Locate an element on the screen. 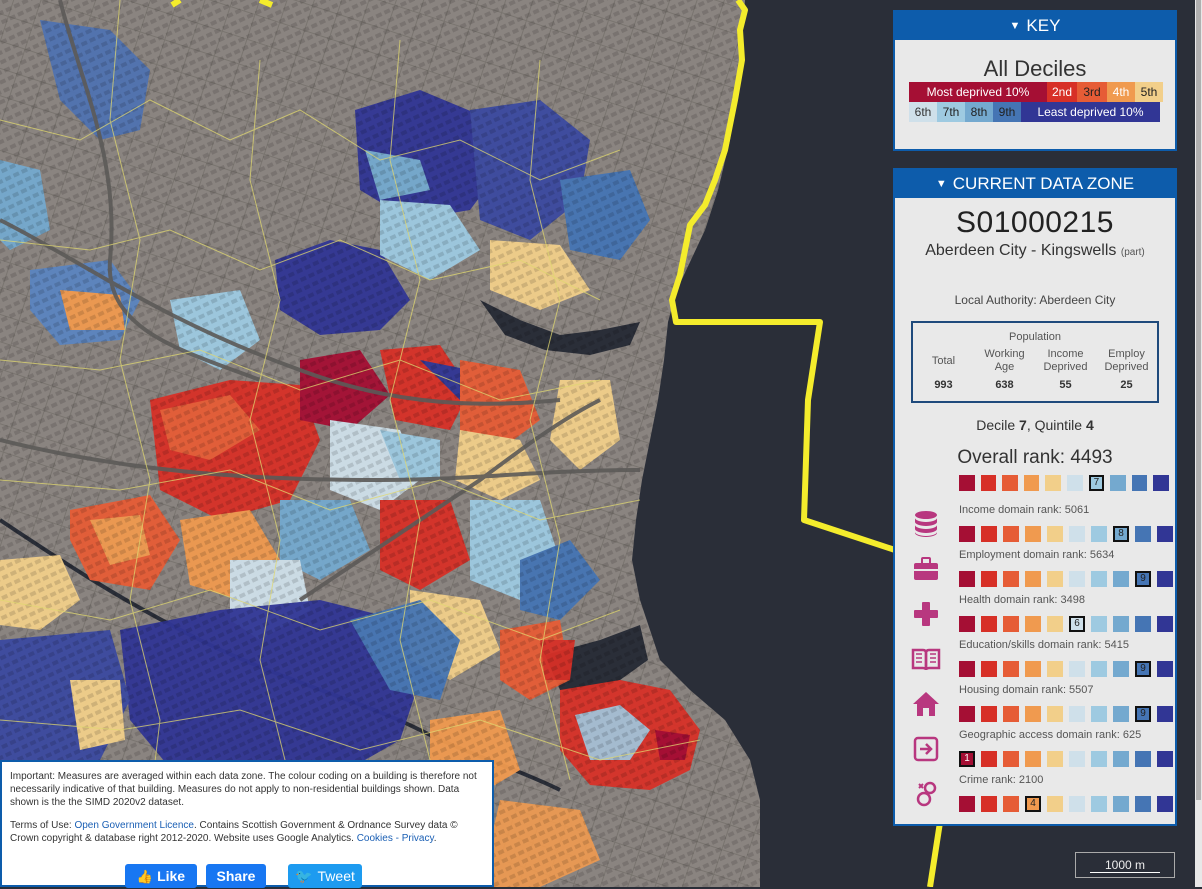 The width and height of the screenshot is (1202, 889). domain-rank-label: Geographic access domain rank: 625 is located at coordinates (1050, 735).